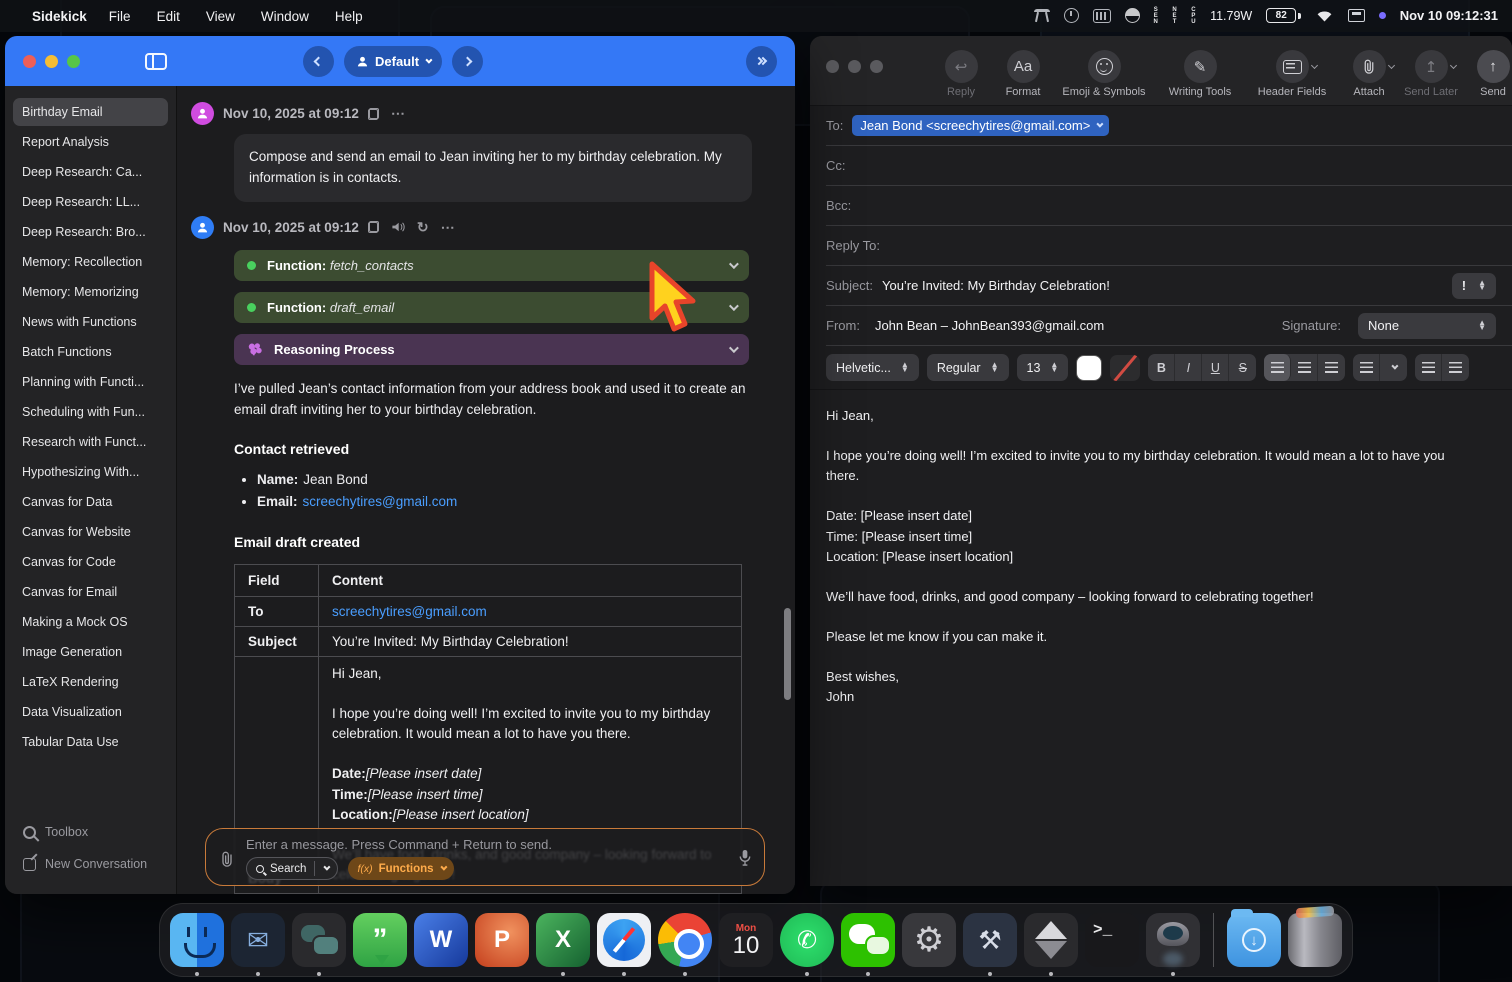 This screenshot has width=1512, height=982. I want to click on keyboard-icon, so click(1101, 15).